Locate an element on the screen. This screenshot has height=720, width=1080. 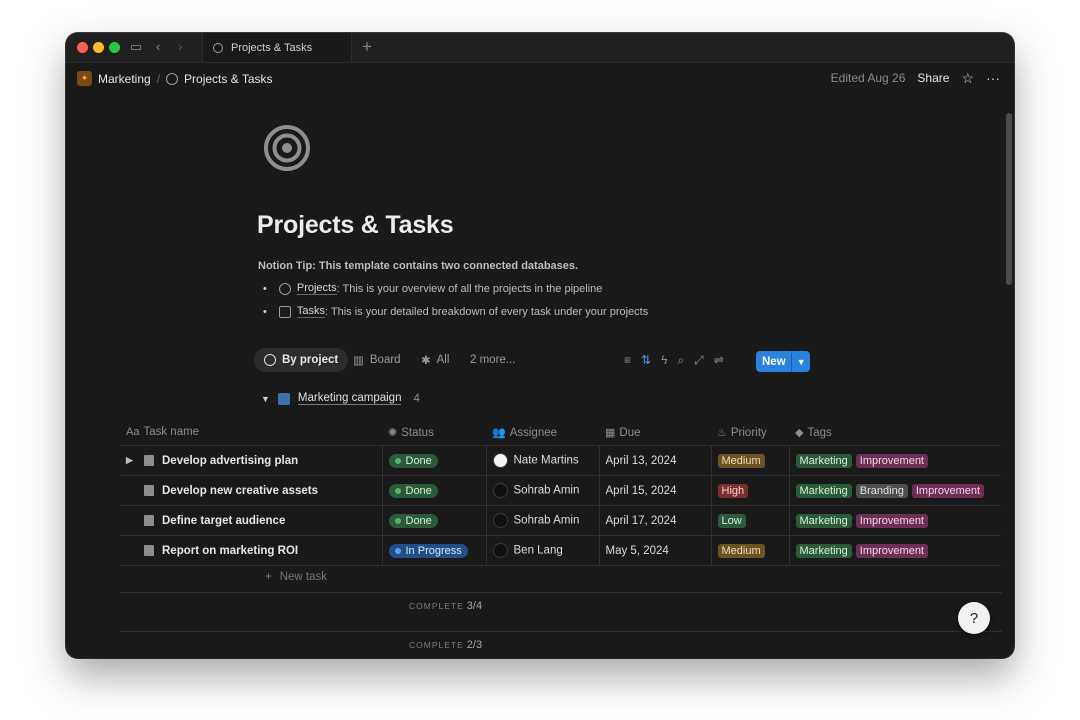
expand-icon: ⤢ is located at coordinates (699, 360).